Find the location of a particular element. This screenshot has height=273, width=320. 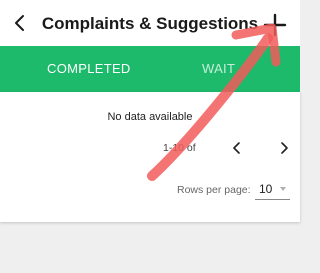

page-title: Complaints & Suggestions is located at coordinates (150, 23).